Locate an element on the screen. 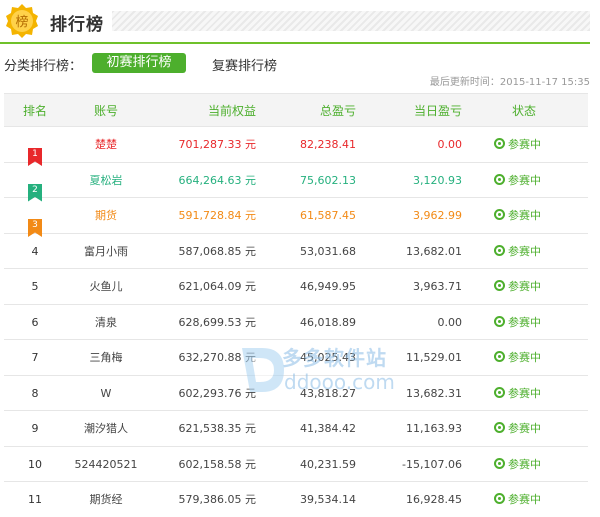 The width and height of the screenshot is (600, 517). svg-text: 榜 is located at coordinates (21, 22).